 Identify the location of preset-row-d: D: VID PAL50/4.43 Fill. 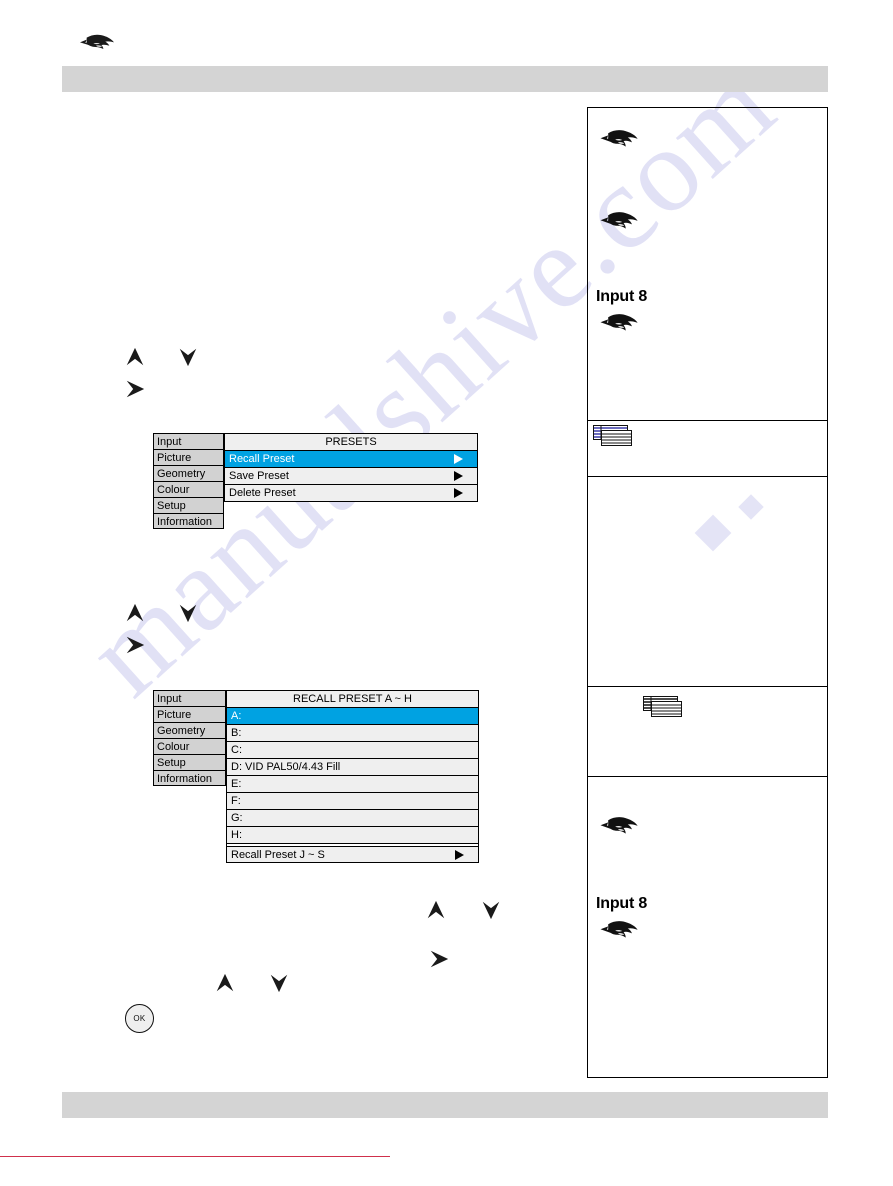
(352, 767).